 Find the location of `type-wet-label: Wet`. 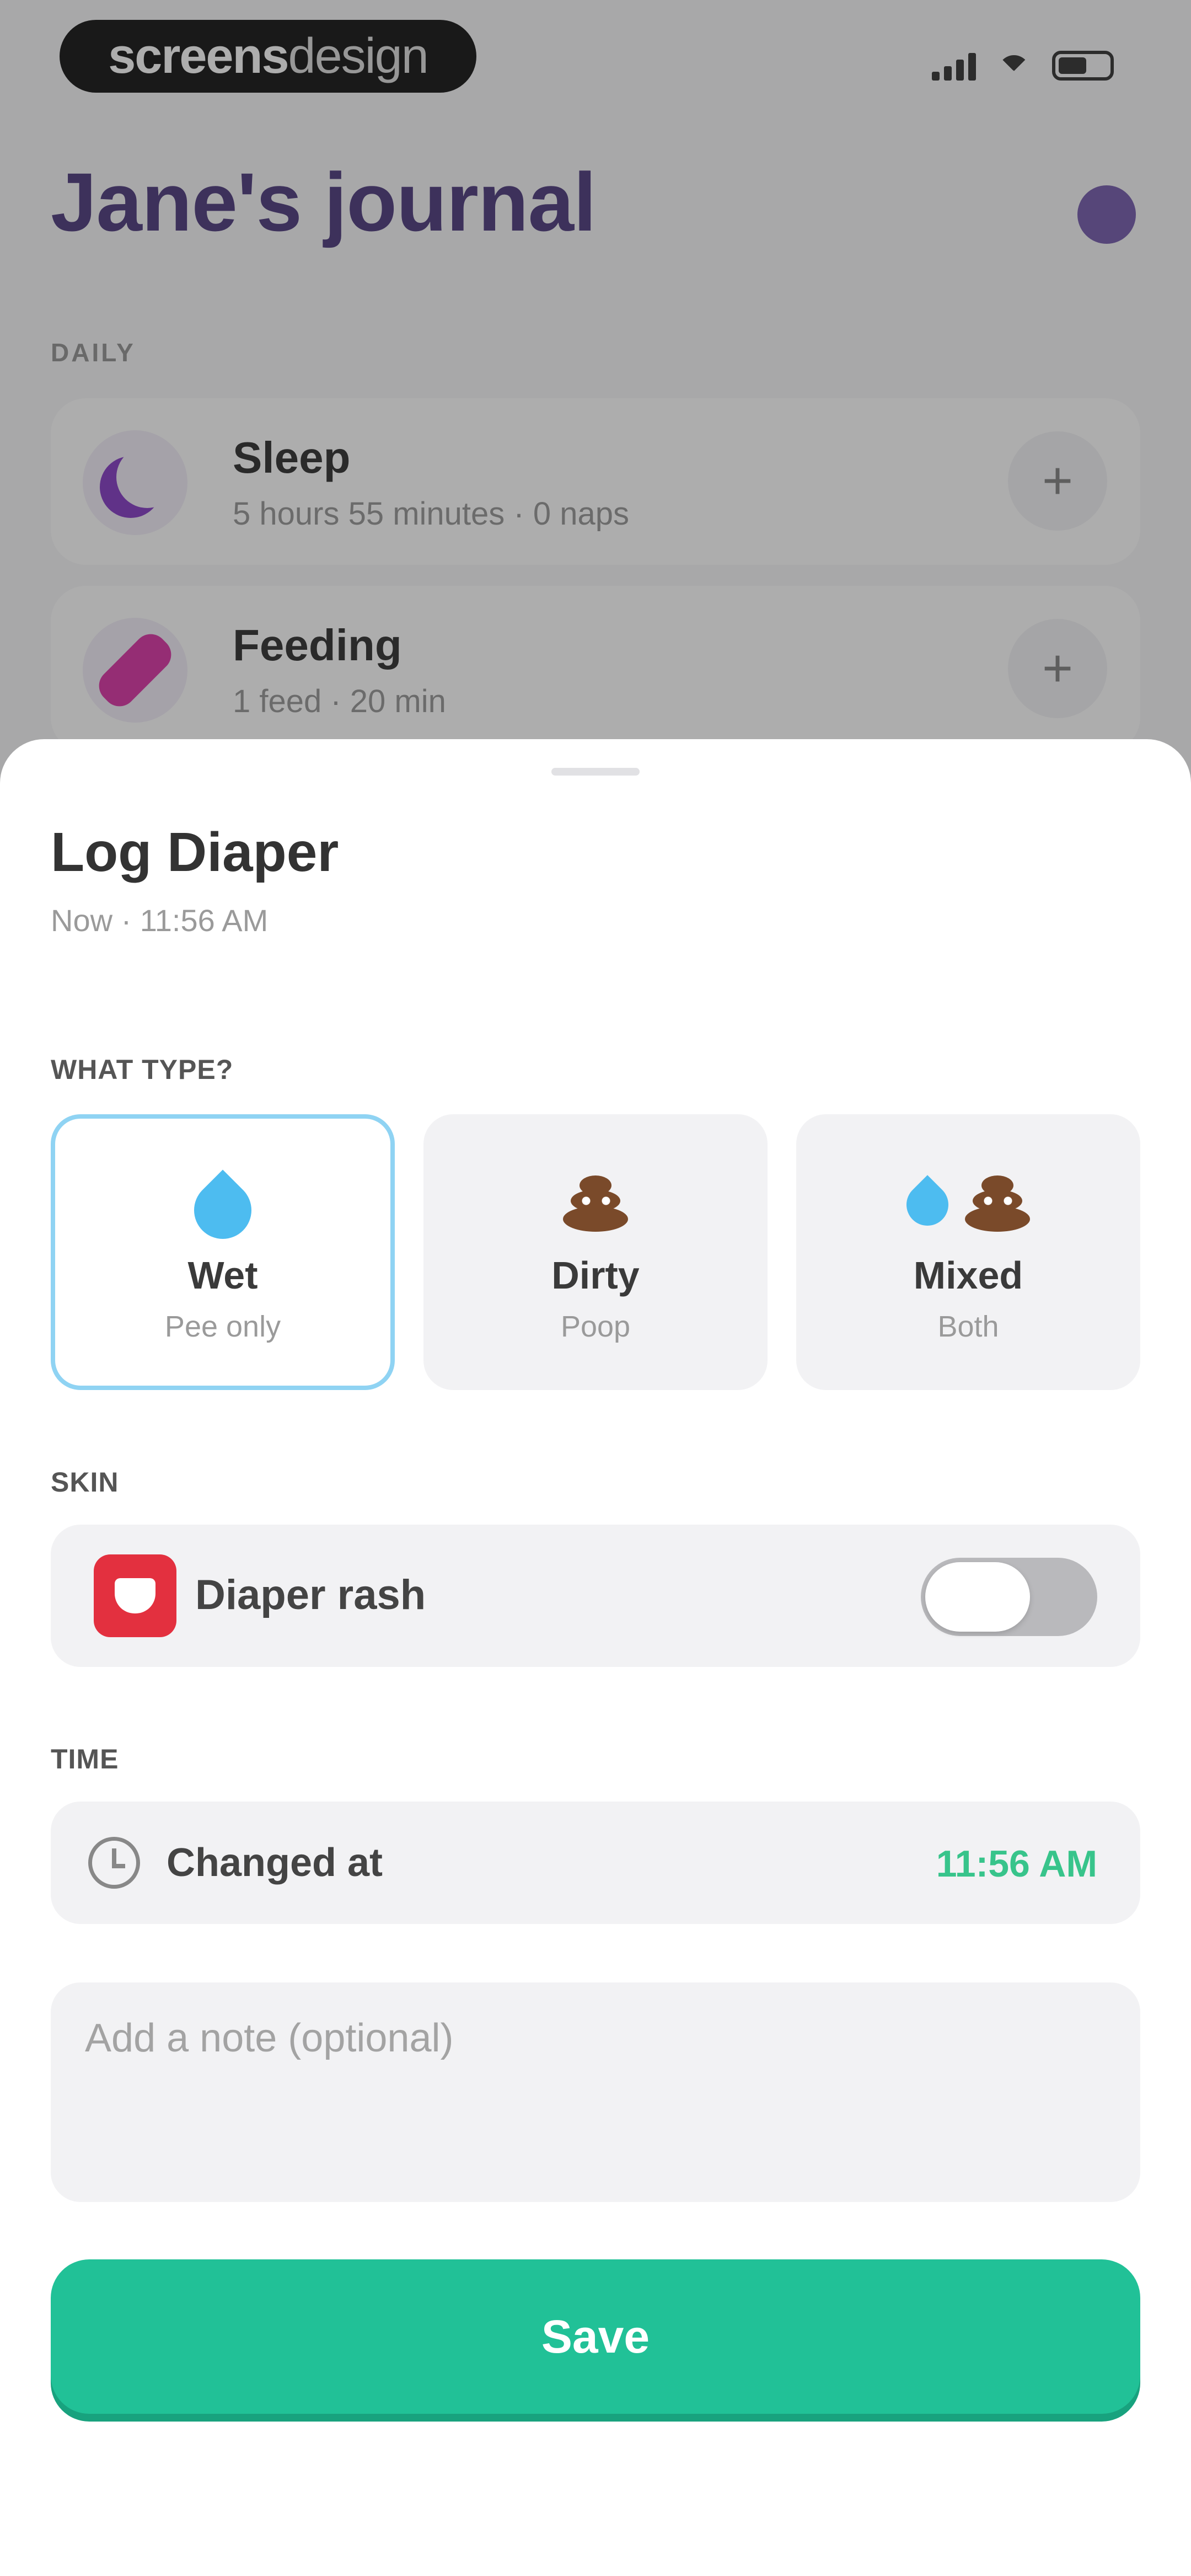

type-wet-label: Wet is located at coordinates (222, 1275).